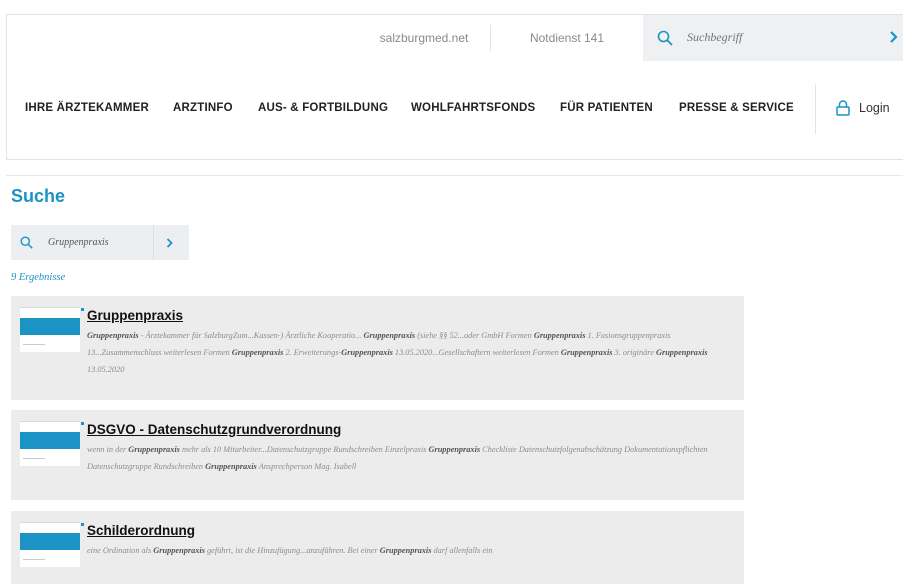 This screenshot has height=584, width=903. What do you see at coordinates (38, 277) in the screenshot?
I see `result-count: 9 Ergebnisse` at bounding box center [38, 277].